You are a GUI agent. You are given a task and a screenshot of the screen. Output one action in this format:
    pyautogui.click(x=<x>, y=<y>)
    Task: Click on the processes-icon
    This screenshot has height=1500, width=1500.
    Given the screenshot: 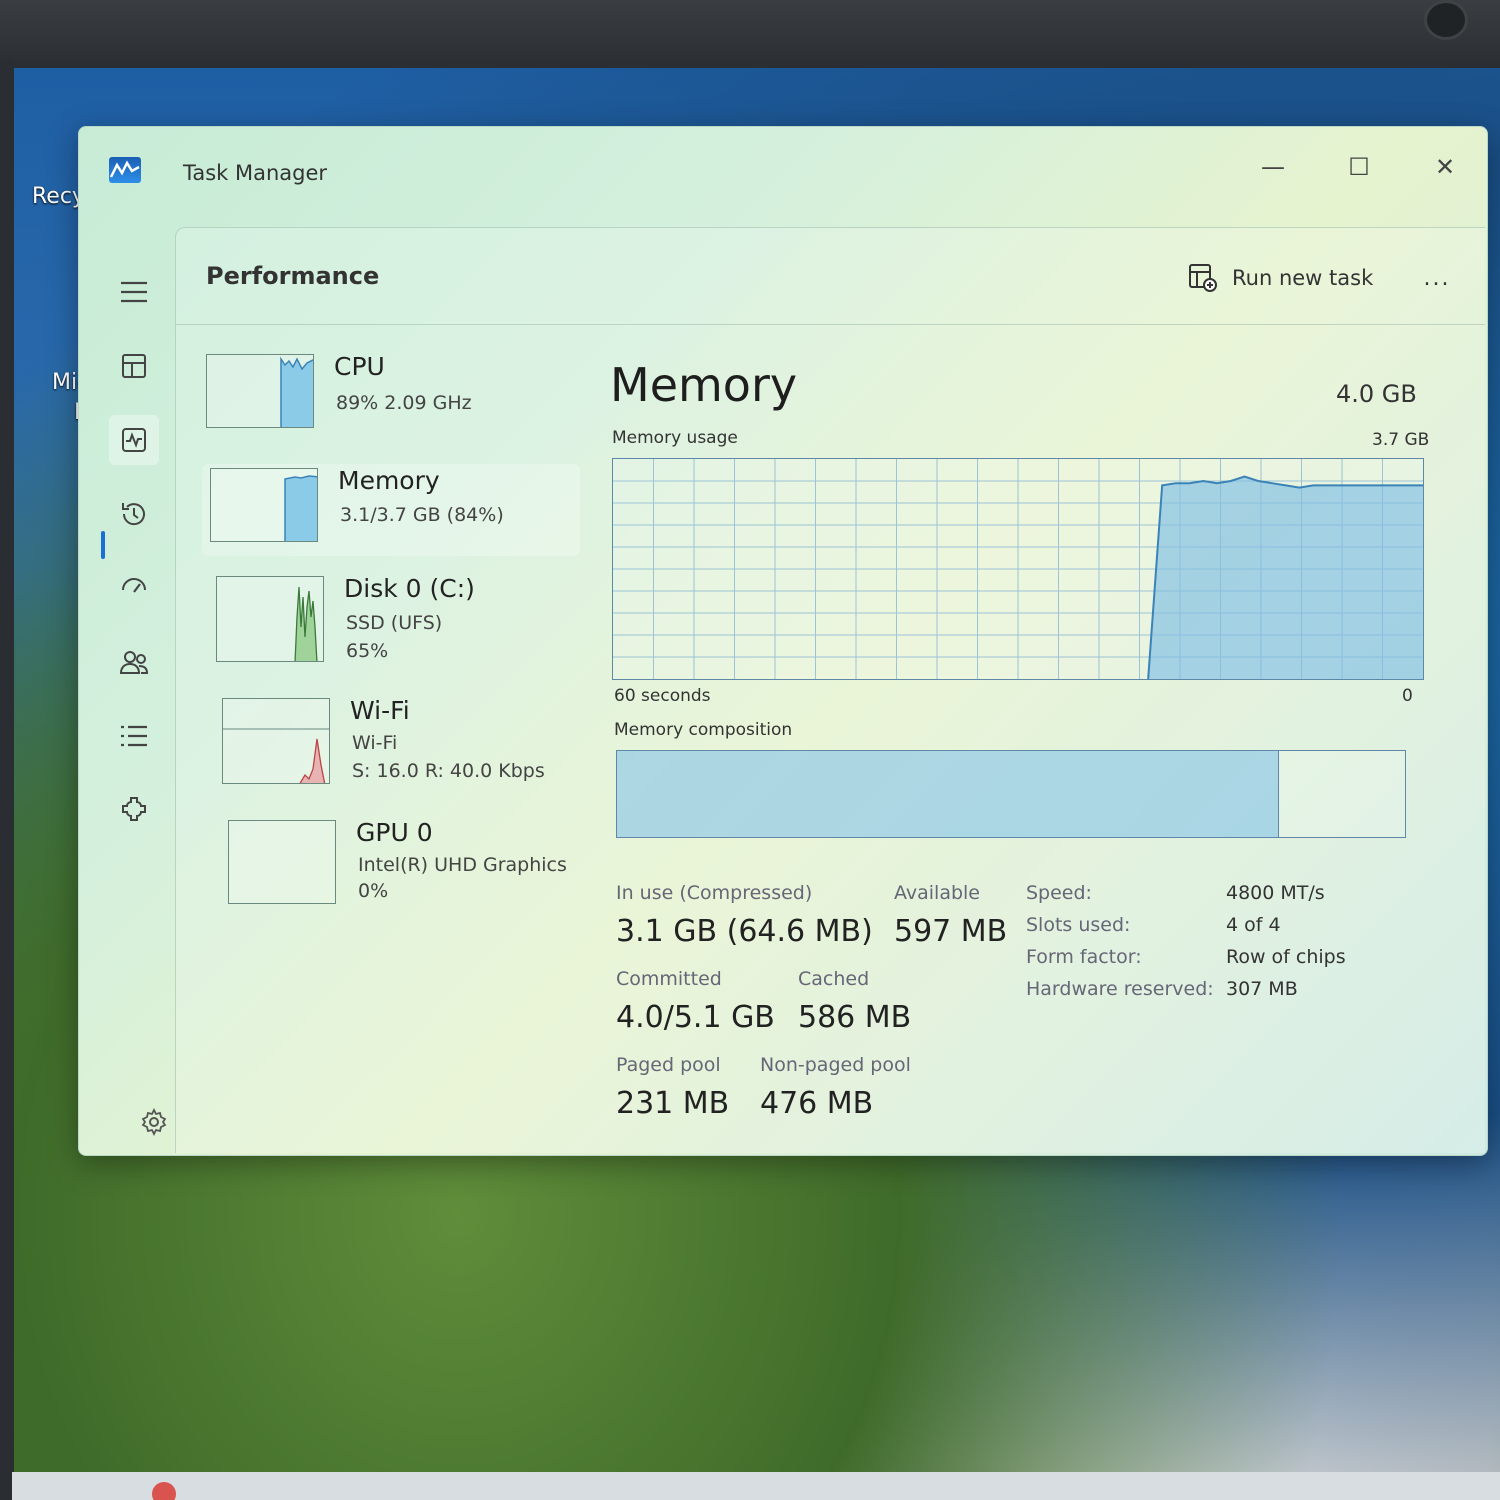 What is the action you would take?
    pyautogui.click(x=134, y=366)
    